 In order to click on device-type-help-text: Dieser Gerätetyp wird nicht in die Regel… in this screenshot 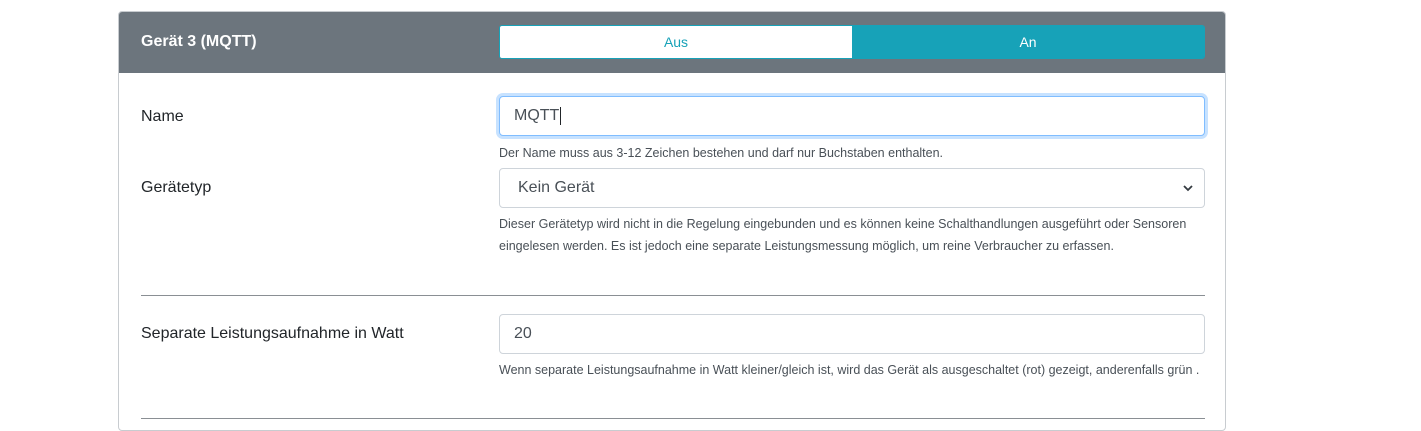, I will do `click(843, 235)`.